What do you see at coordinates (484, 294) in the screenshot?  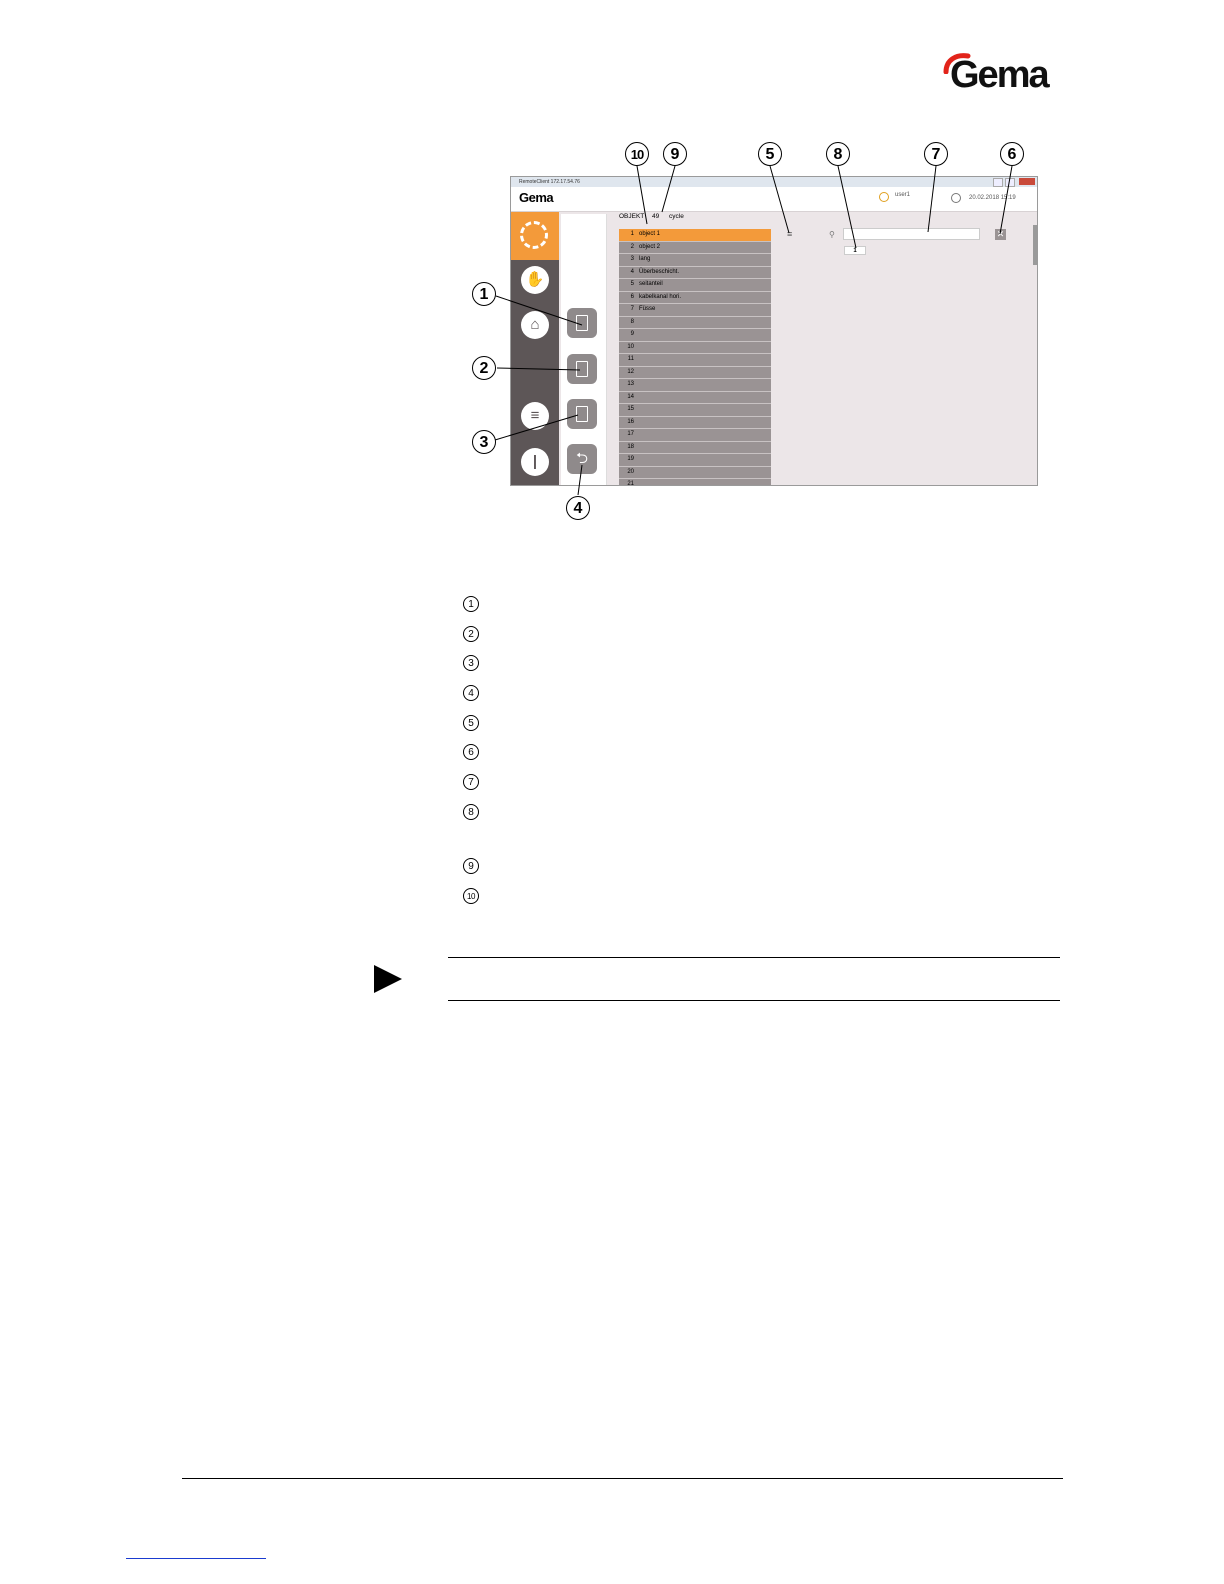 I see `callout-1: 1` at bounding box center [484, 294].